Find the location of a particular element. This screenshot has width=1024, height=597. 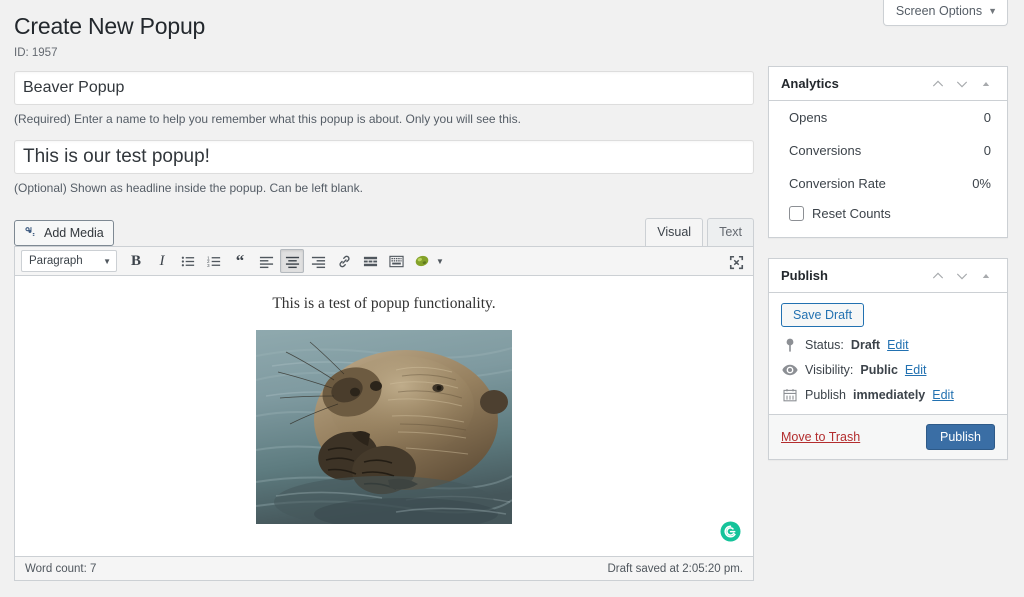

publish-status-row: Status: Draft Edit is located at coordinates (888, 345).